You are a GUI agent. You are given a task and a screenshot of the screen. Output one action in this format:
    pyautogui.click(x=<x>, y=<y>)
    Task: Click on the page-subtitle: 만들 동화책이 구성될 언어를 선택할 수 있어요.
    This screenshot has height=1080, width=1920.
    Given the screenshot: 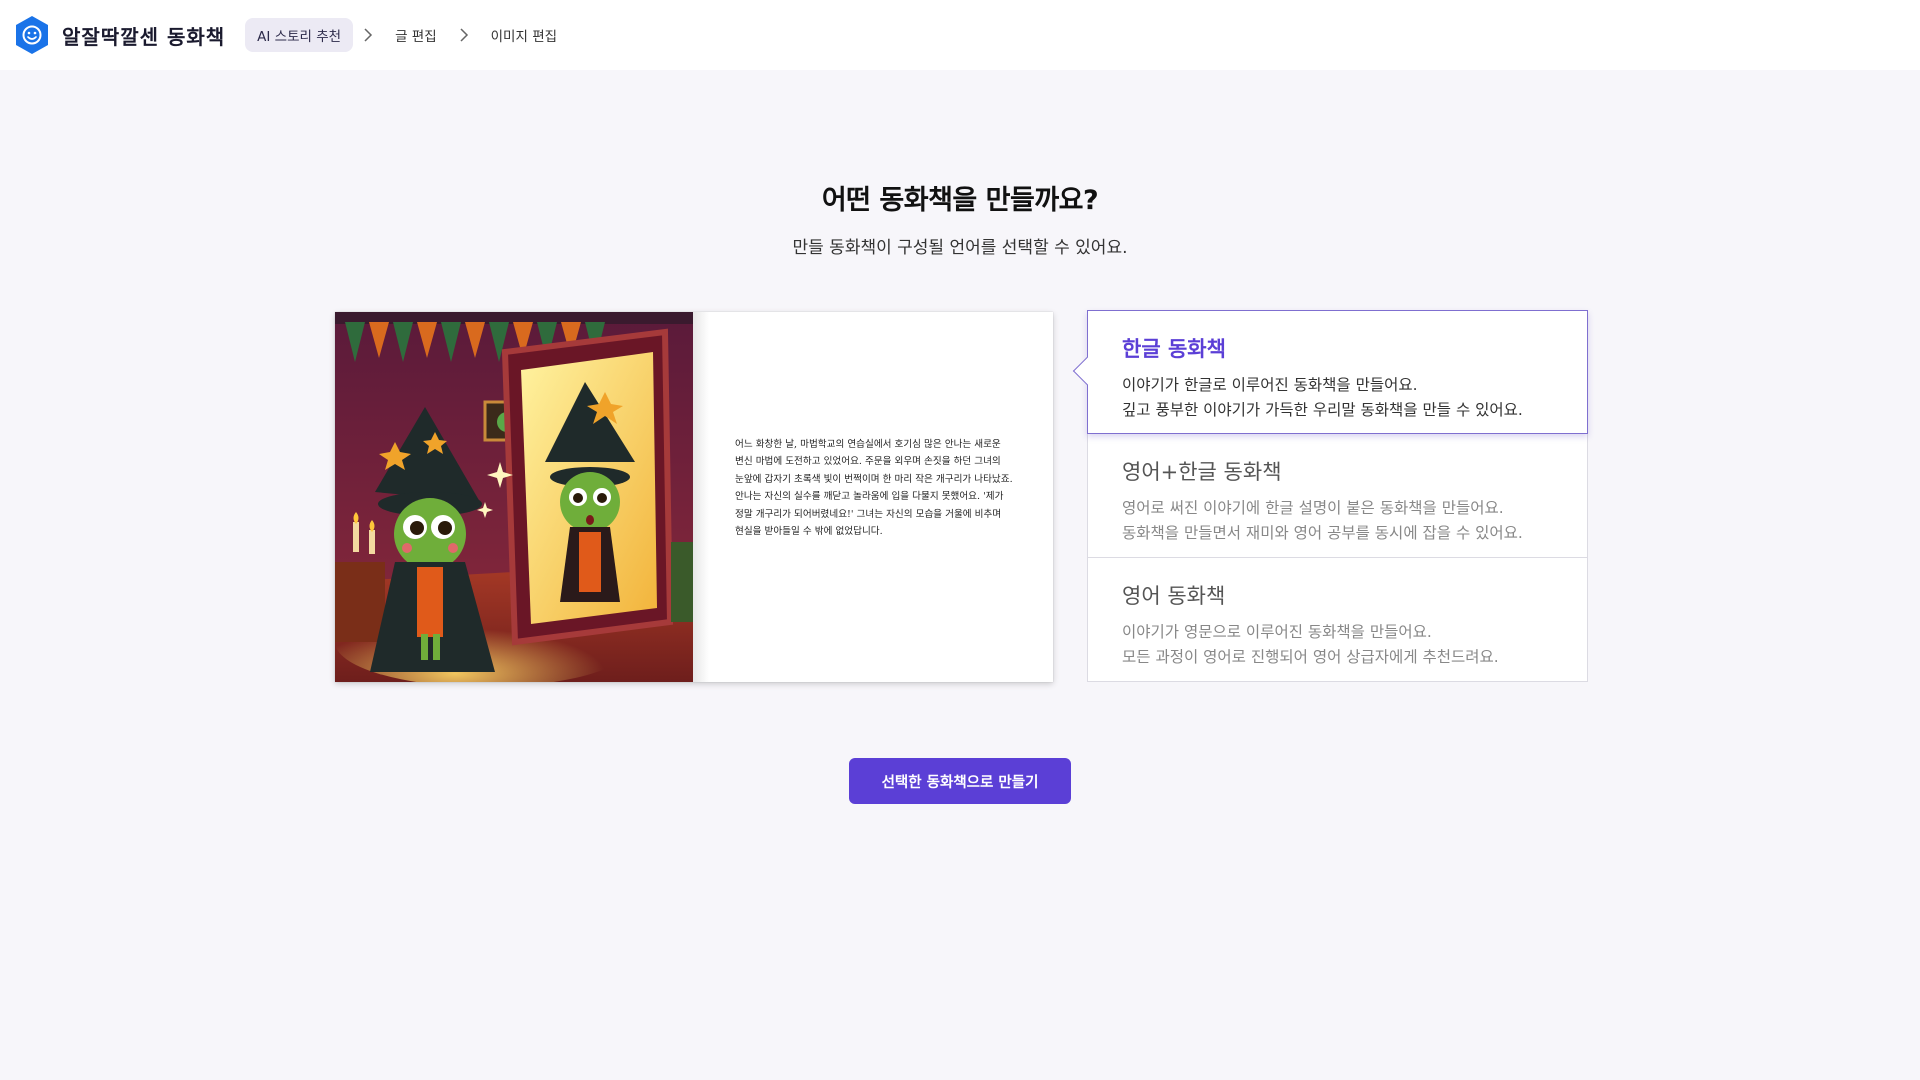 What is the action you would take?
    pyautogui.click(x=960, y=248)
    